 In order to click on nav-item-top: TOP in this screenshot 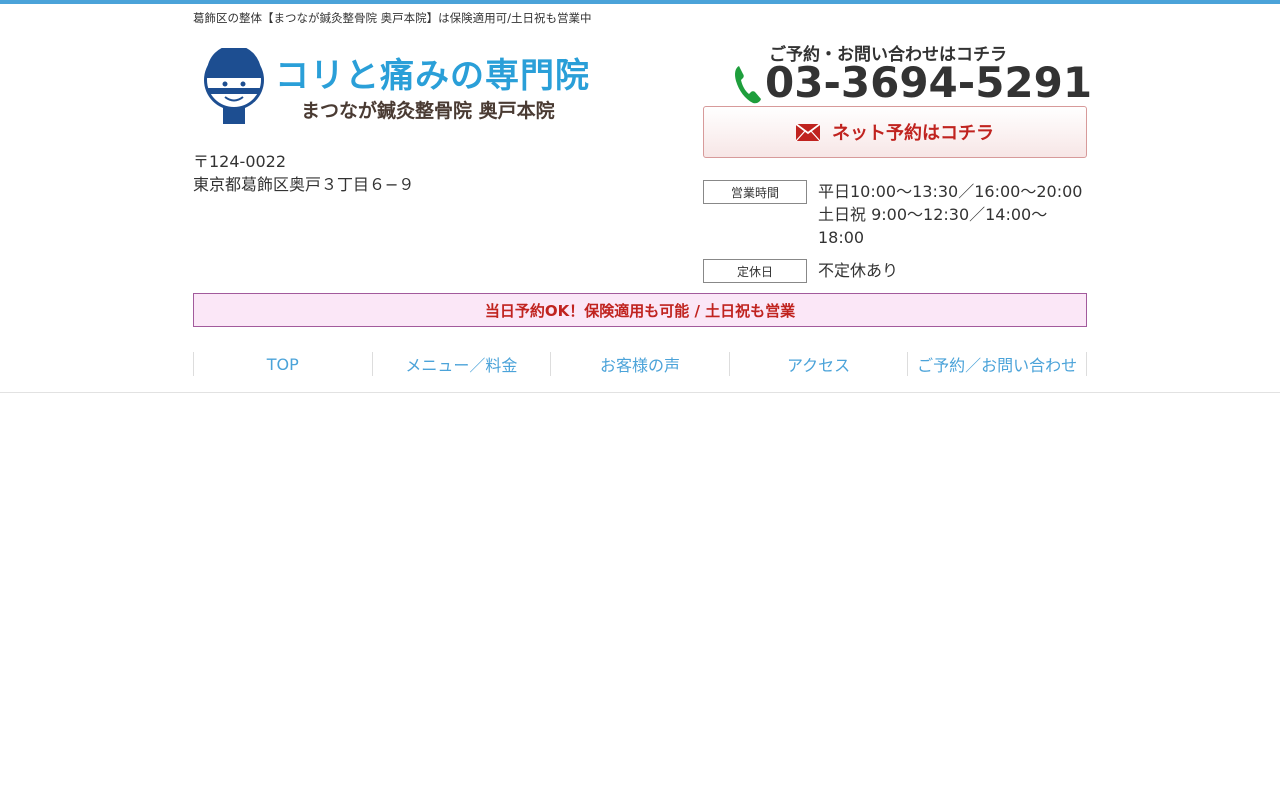, I will do `click(282, 364)`.